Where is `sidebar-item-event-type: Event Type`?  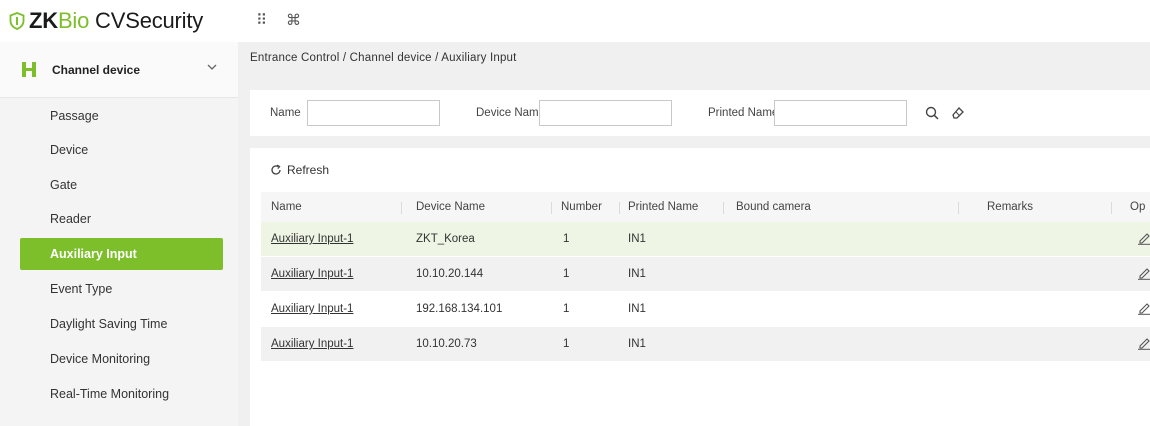 sidebar-item-event-type: Event Type is located at coordinates (121, 289).